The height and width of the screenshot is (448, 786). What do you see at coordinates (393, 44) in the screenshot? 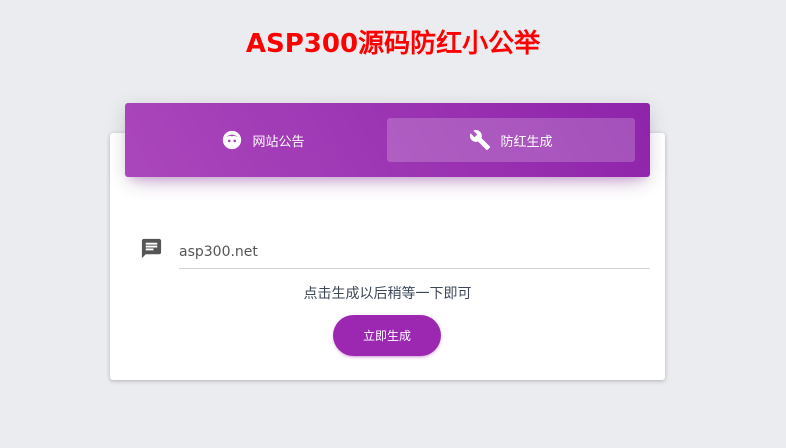
I see `page-title: ASP300源码防红小公举` at bounding box center [393, 44].